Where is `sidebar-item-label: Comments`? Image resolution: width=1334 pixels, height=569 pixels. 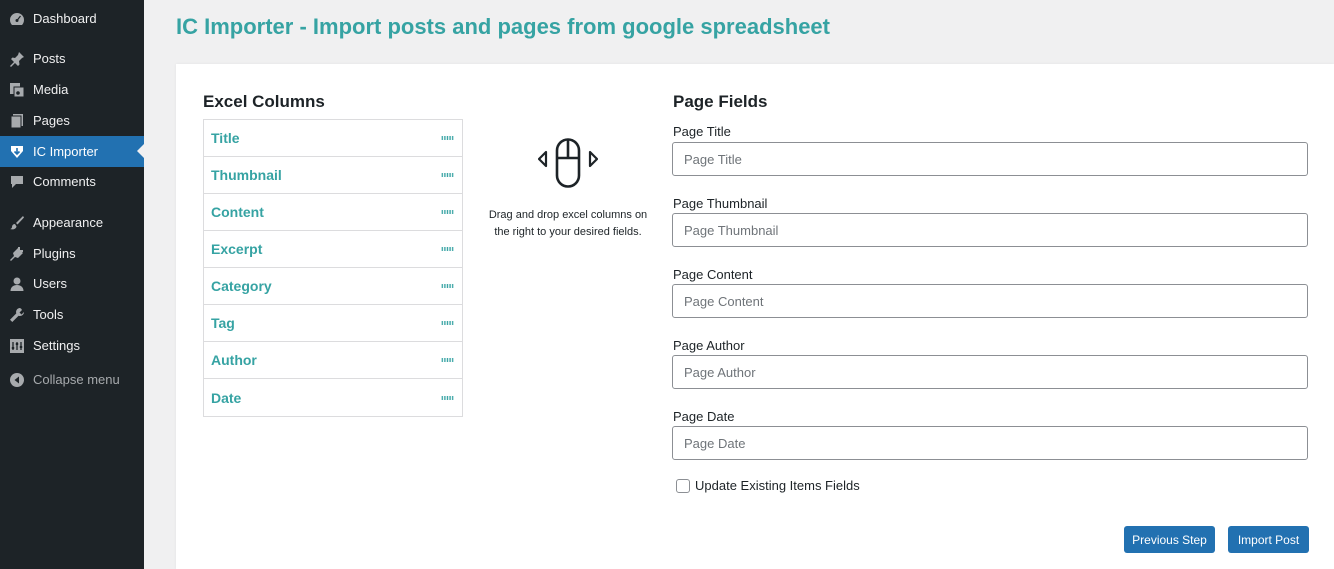
sidebar-item-label: Comments is located at coordinates (64, 181).